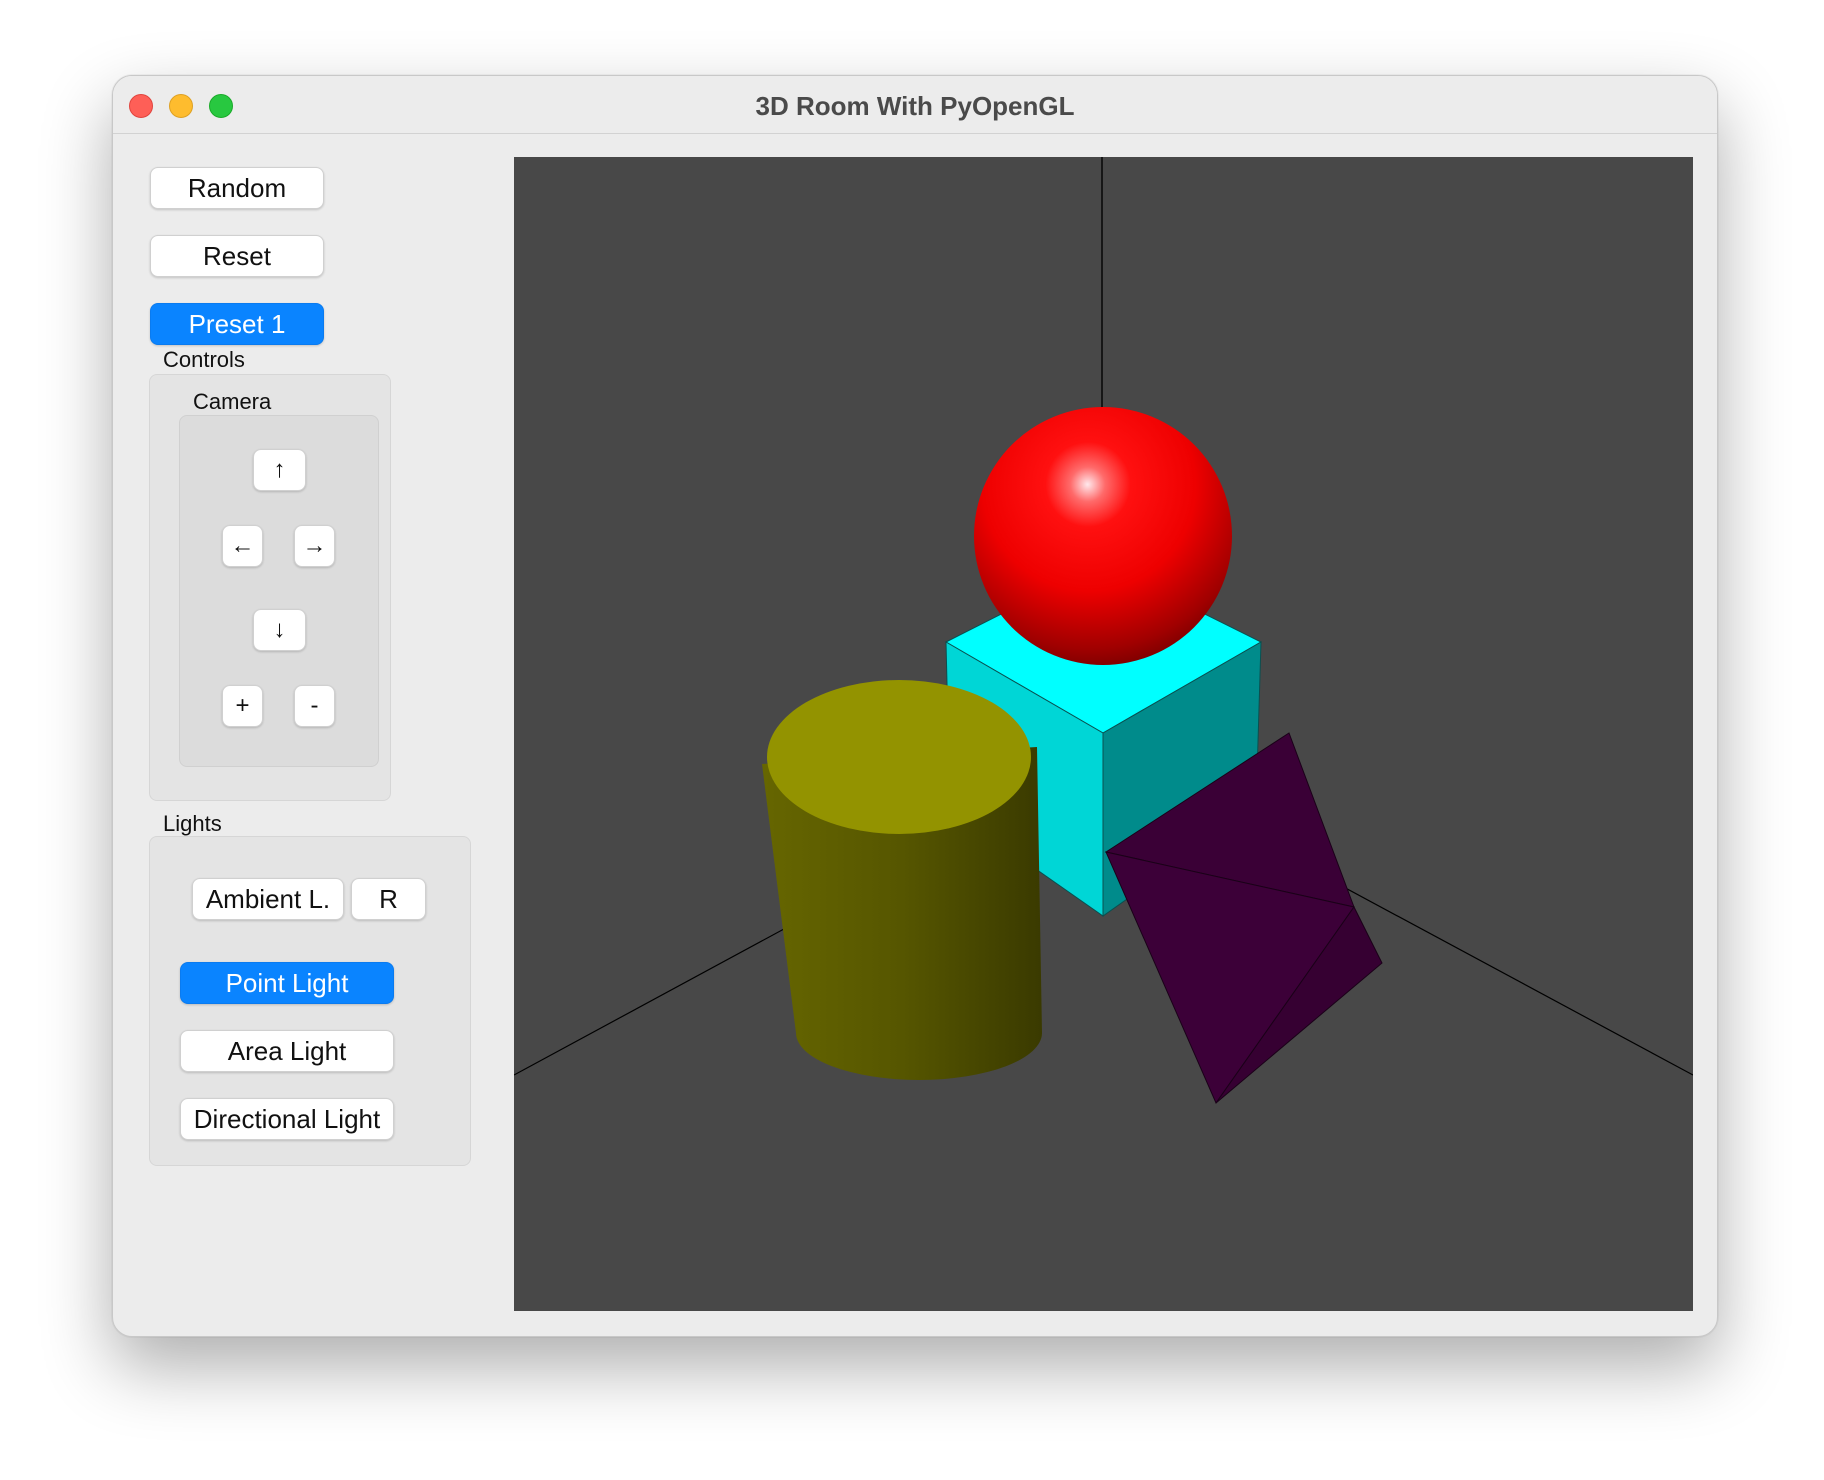 This screenshot has height=1480, width=1824. I want to click on sphere, so click(1103, 536).